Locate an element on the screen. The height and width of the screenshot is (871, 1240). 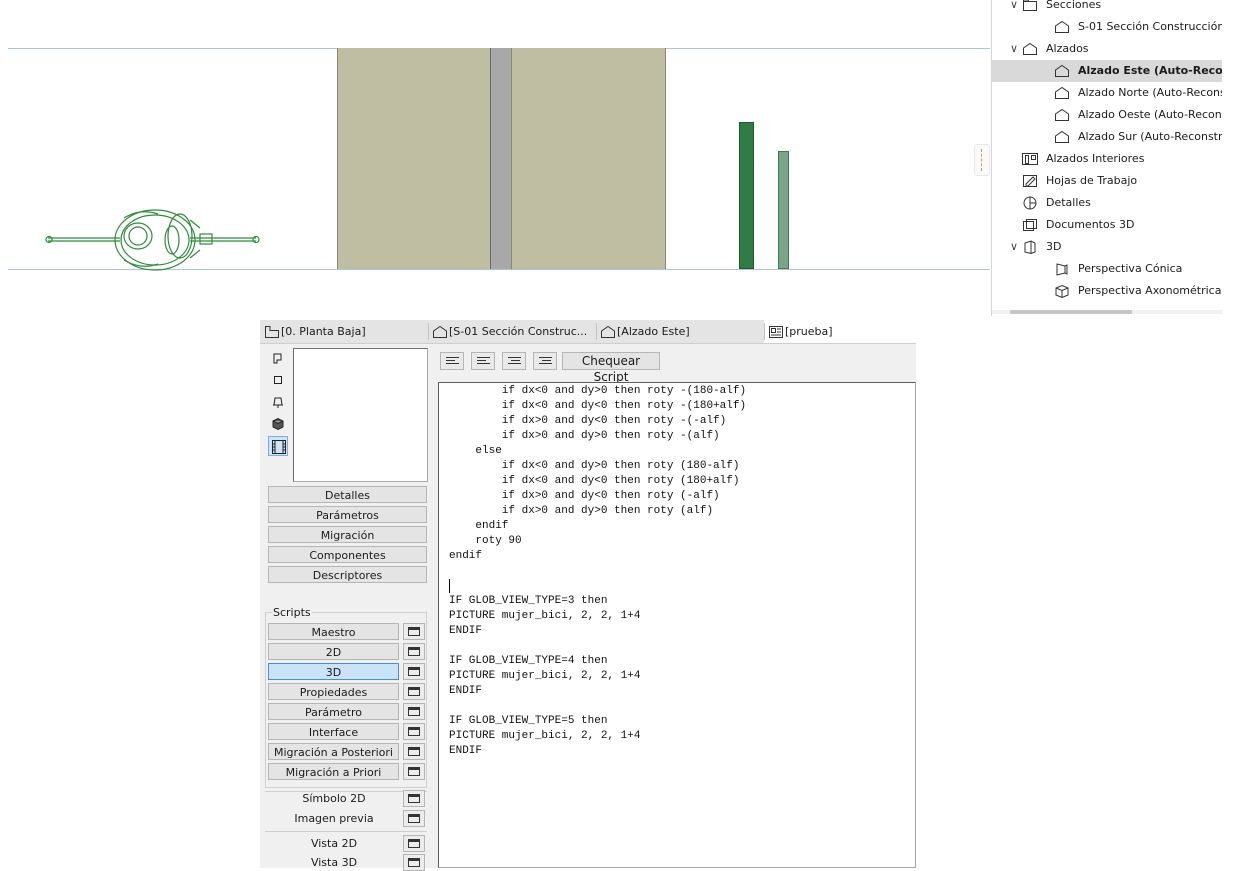
splitter-handle is located at coordinates (982, 160).